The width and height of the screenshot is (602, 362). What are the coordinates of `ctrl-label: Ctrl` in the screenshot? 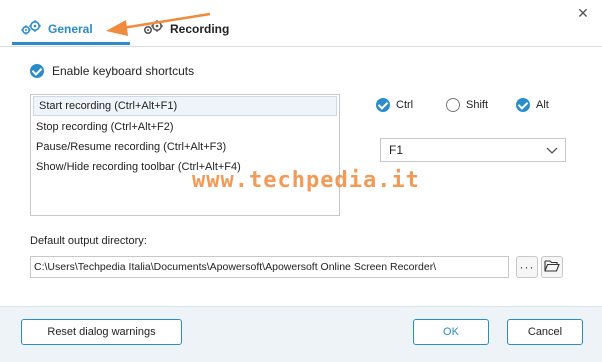 It's located at (405, 105).